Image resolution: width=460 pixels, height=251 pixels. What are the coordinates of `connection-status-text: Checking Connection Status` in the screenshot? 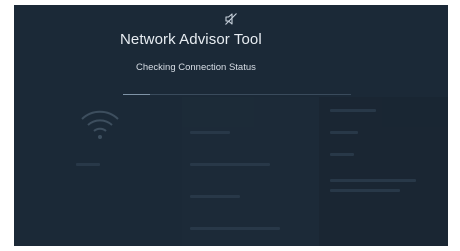 It's located at (196, 67).